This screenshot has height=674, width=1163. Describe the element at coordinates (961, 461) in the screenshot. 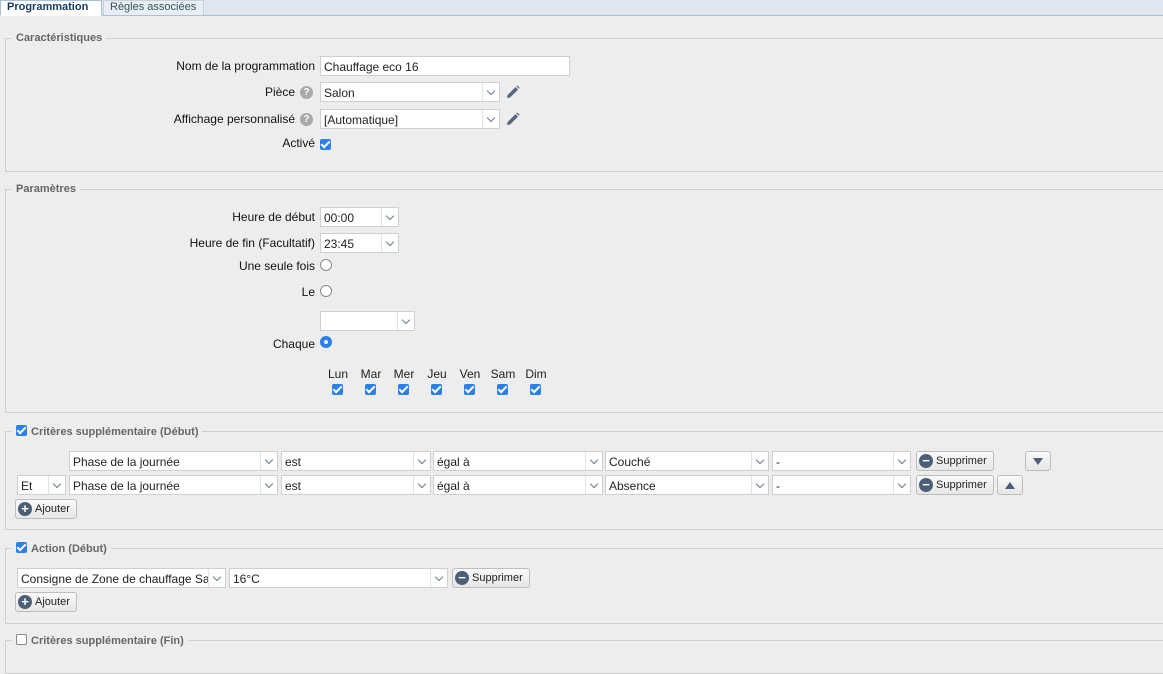

I see `critere-1-delete-label: Supprimer` at that location.